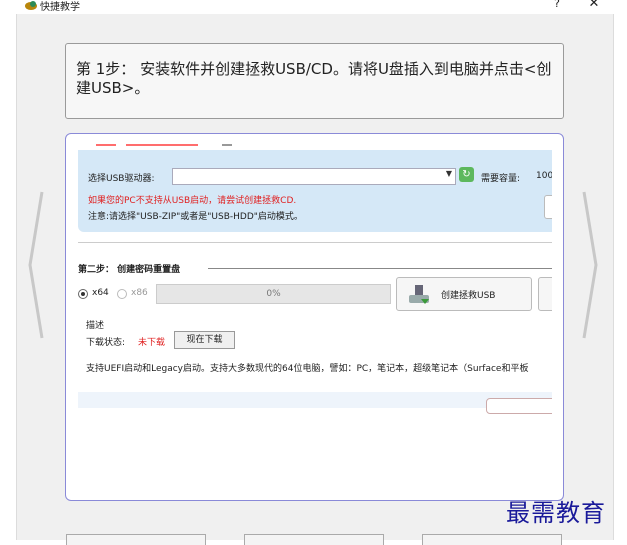 Image resolution: width=627 pixels, height=545 pixels. I want to click on x86-radio, so click(122, 294).